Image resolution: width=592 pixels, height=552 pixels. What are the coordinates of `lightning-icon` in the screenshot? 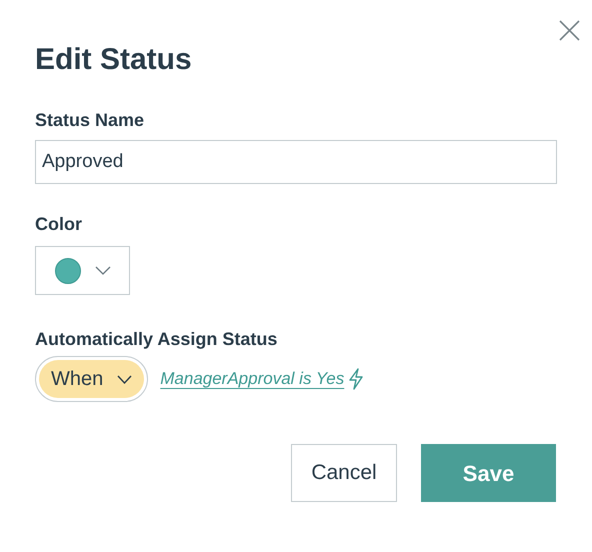 It's located at (356, 379).